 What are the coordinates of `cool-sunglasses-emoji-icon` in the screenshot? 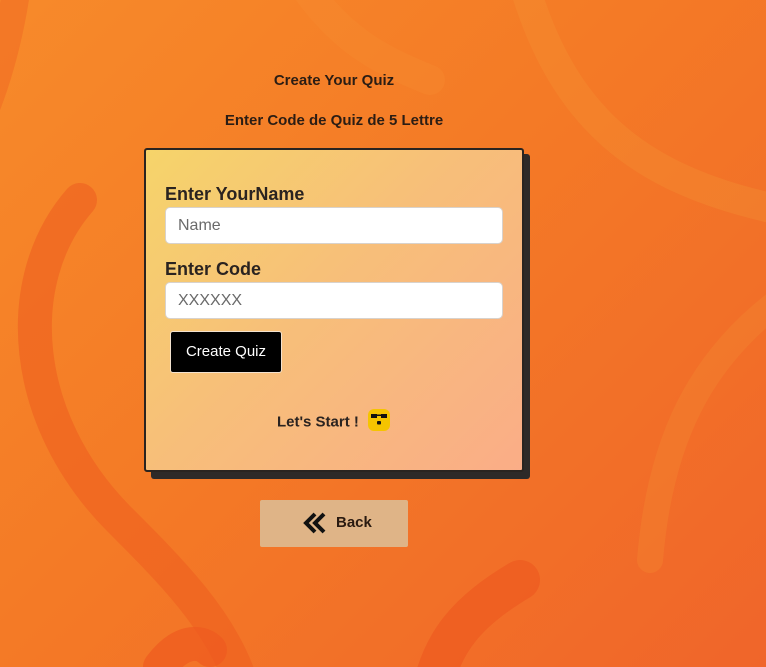 It's located at (379, 420).